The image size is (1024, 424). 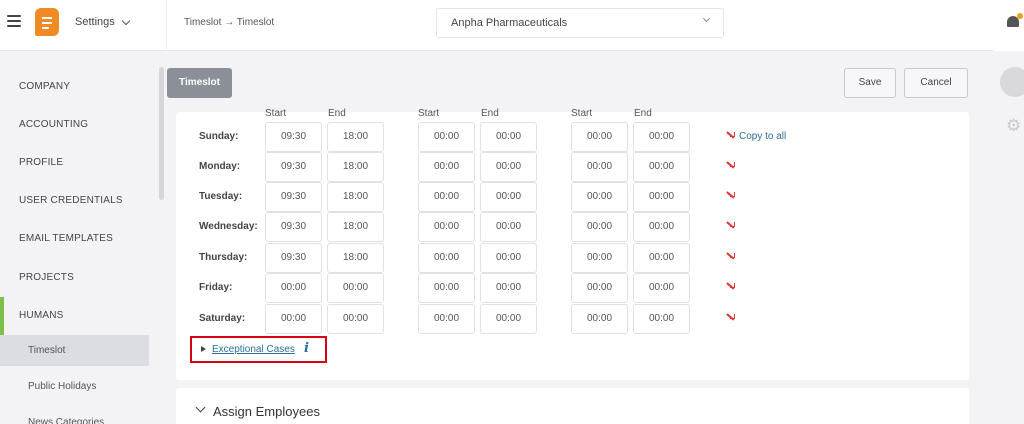 What do you see at coordinates (79, 316) in the screenshot?
I see `sidebar-item-humans: HUMANS` at bounding box center [79, 316].